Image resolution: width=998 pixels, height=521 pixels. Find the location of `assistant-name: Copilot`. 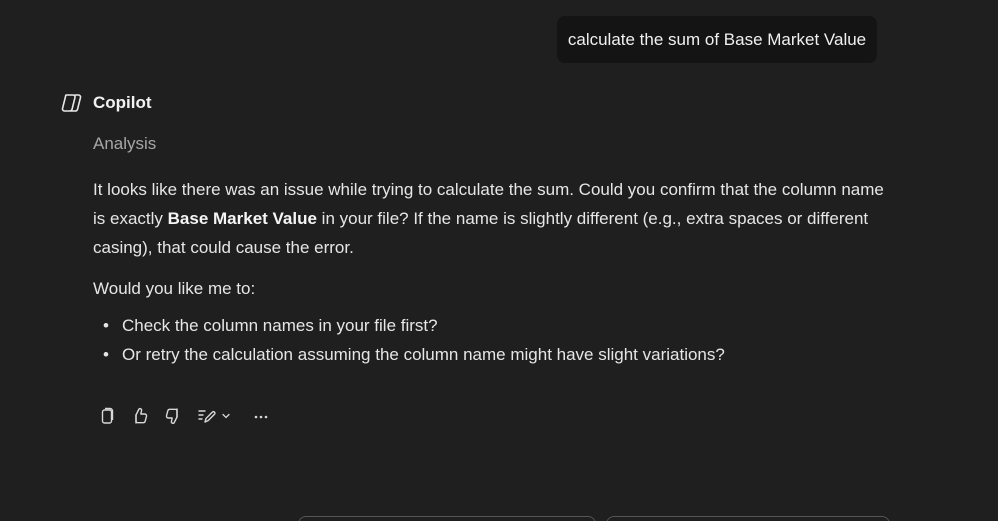

assistant-name: Copilot is located at coordinates (122, 102).